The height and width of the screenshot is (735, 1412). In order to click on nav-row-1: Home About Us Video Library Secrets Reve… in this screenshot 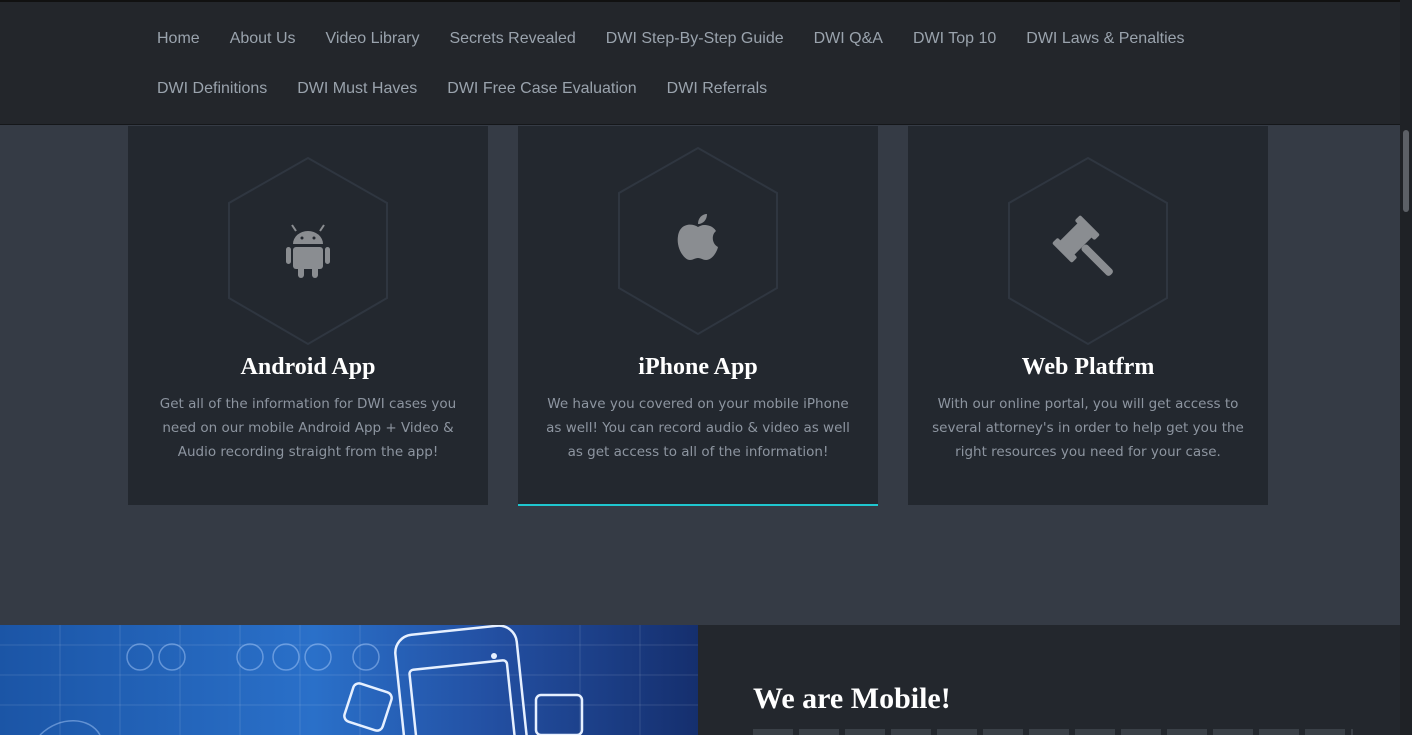, I will do `click(686, 39)`.